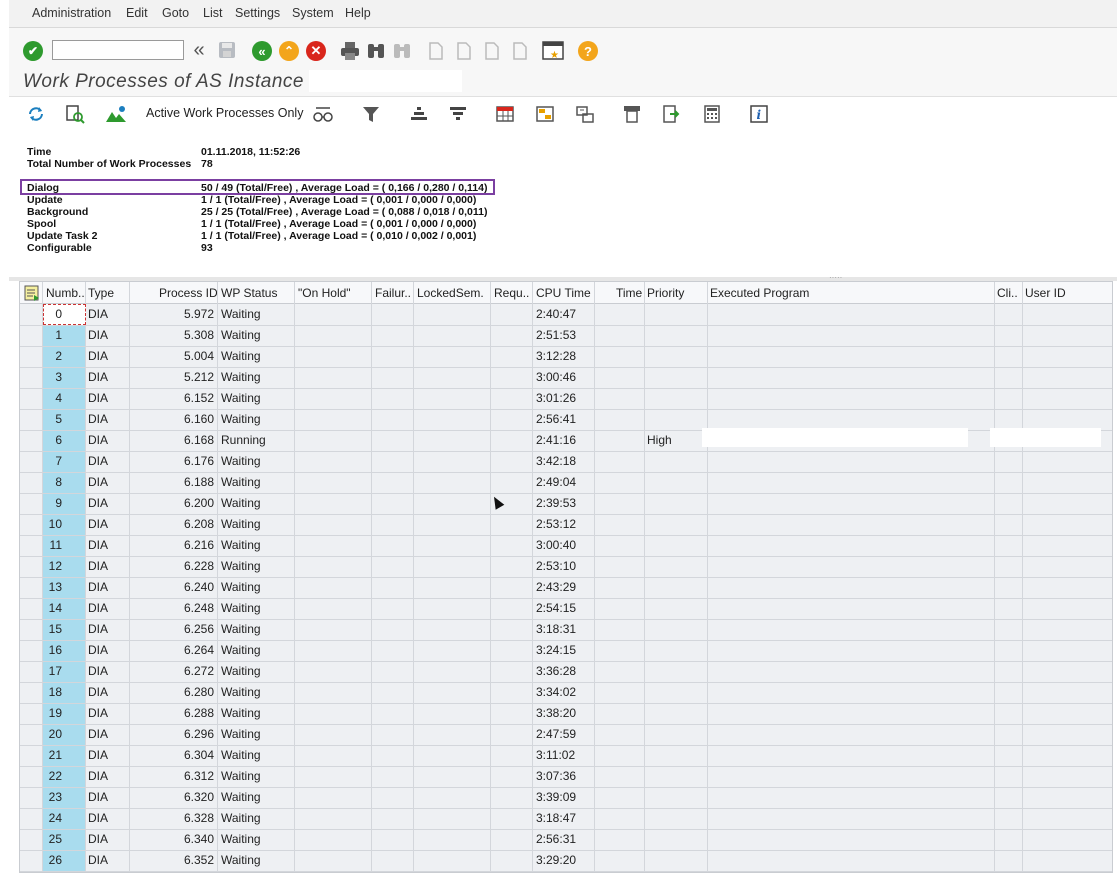  Describe the element at coordinates (199, 482) in the screenshot. I see `cell-process-id: 6.188` at that location.